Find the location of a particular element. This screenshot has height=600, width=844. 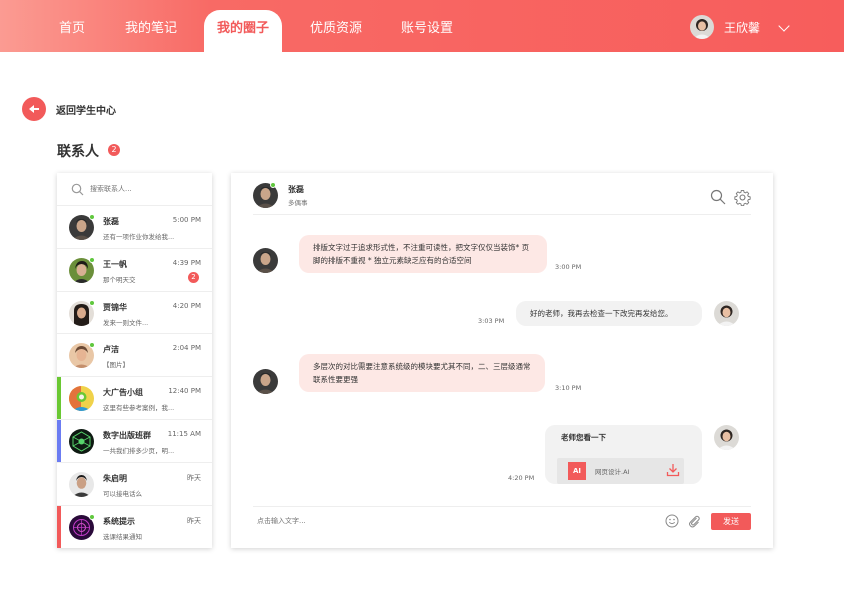

message-time: 3:10 PM is located at coordinates (568, 388).